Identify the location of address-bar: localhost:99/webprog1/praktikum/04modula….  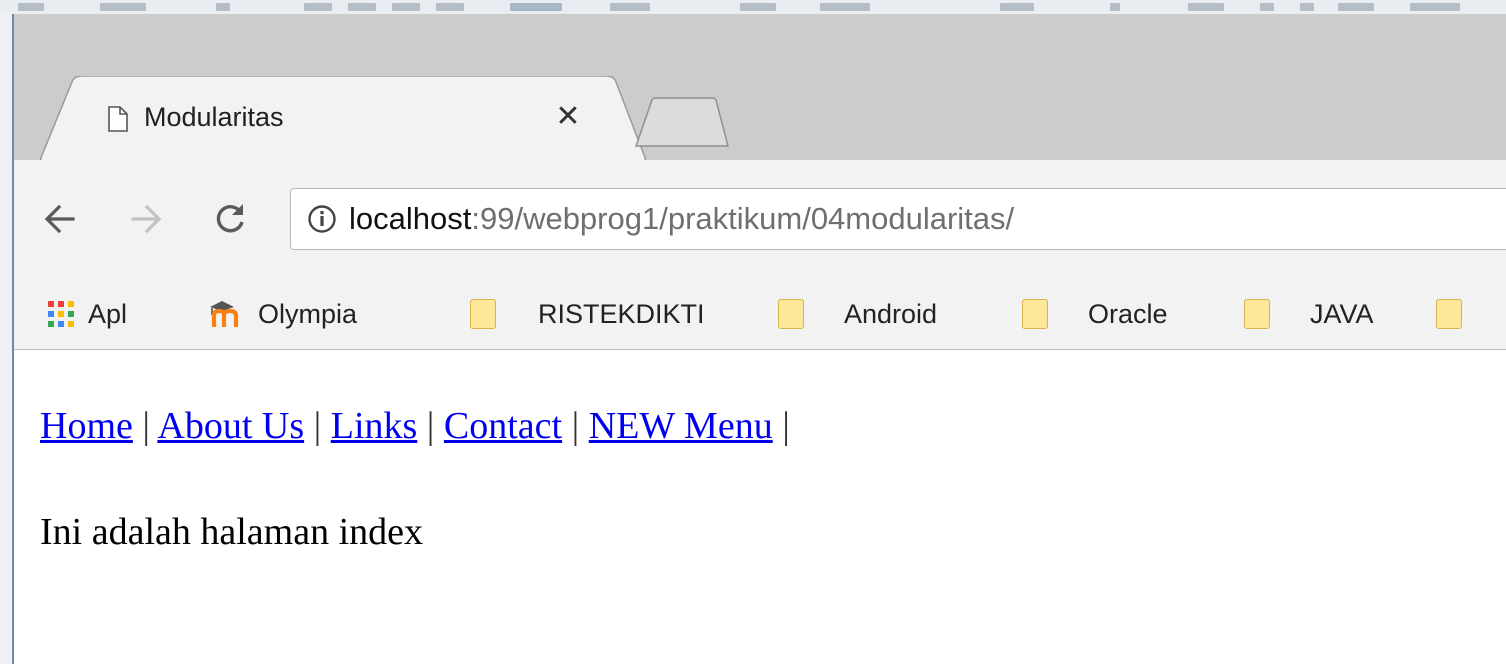
(898, 219).